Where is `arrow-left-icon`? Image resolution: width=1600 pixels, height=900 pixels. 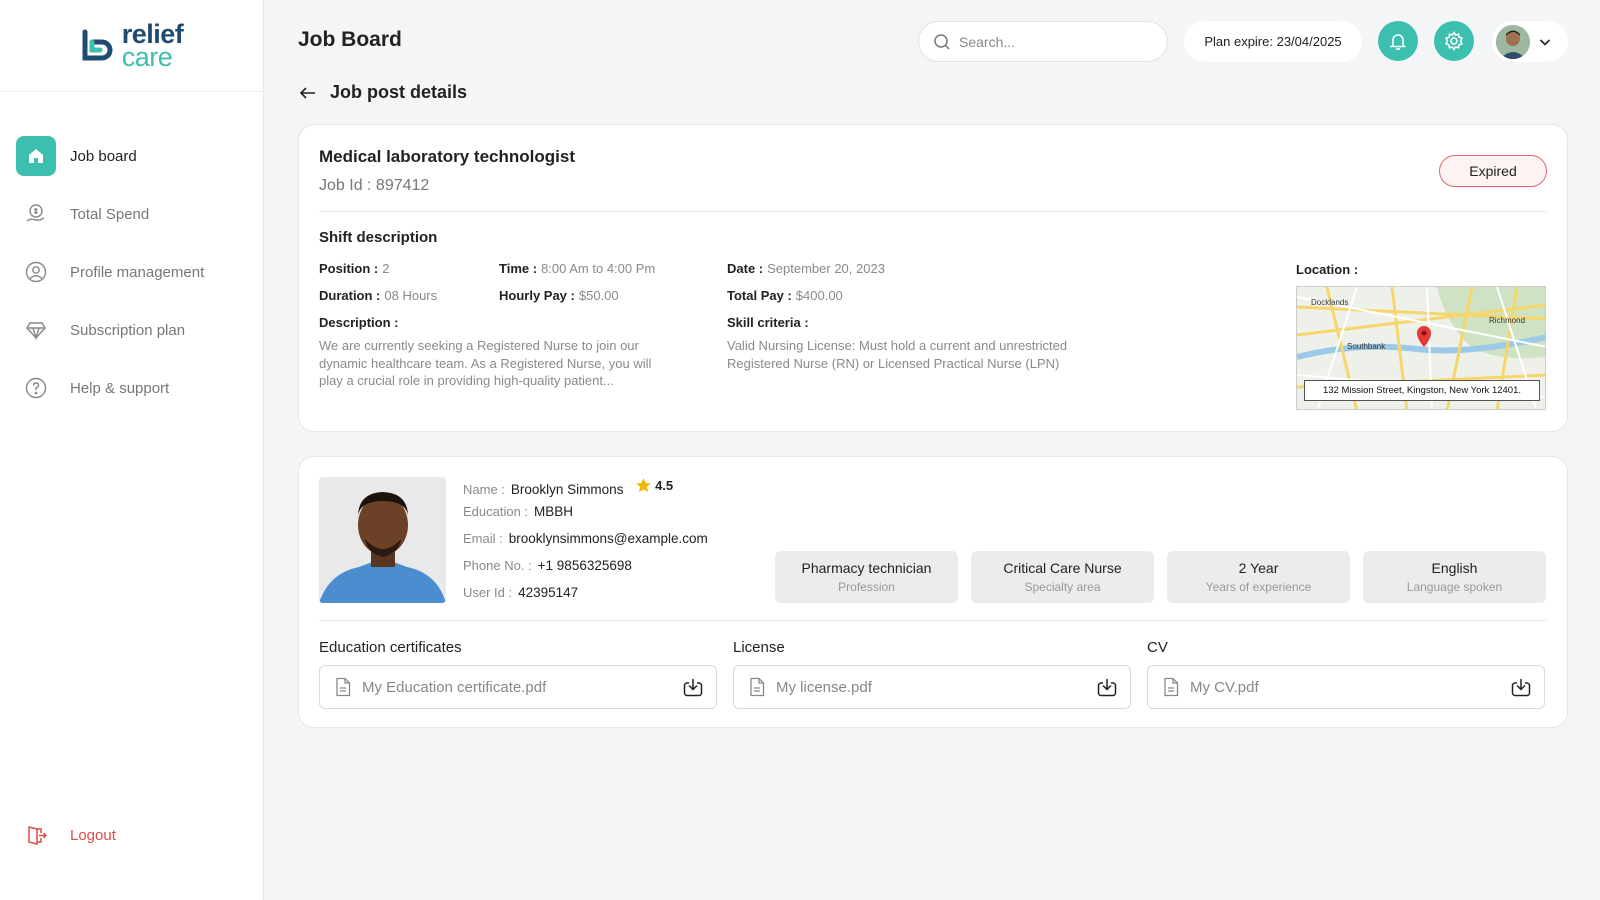 arrow-left-icon is located at coordinates (307, 92).